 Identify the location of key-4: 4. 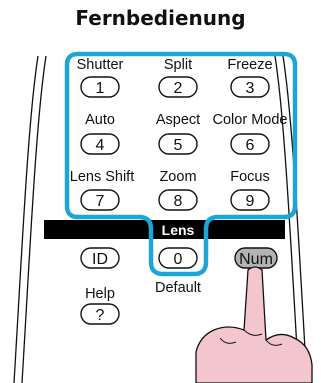
(100, 144).